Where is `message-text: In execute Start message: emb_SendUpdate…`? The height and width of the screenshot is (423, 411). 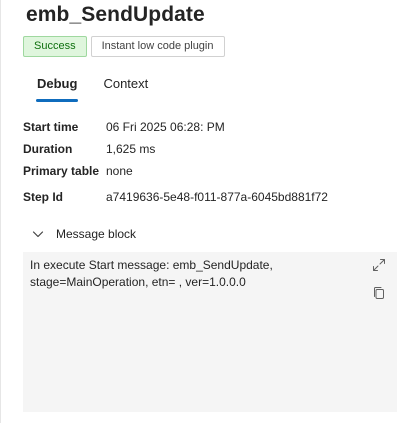
message-text: In execute Start message: emb_SendUpdate… is located at coordinates (151, 273).